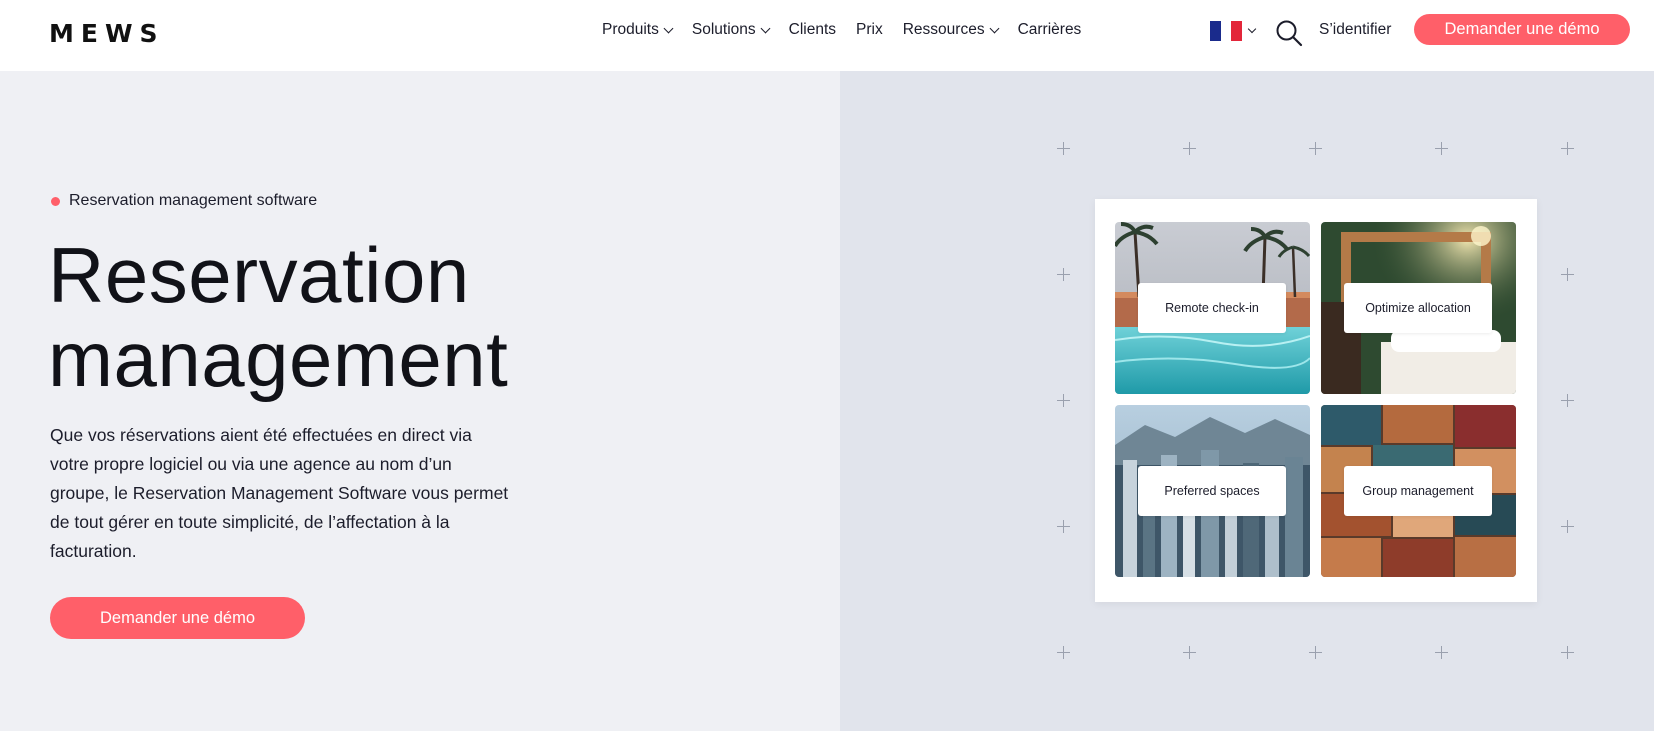 The image size is (1654, 741). I want to click on hero-eyebrow: Reservation management software, so click(184, 201).